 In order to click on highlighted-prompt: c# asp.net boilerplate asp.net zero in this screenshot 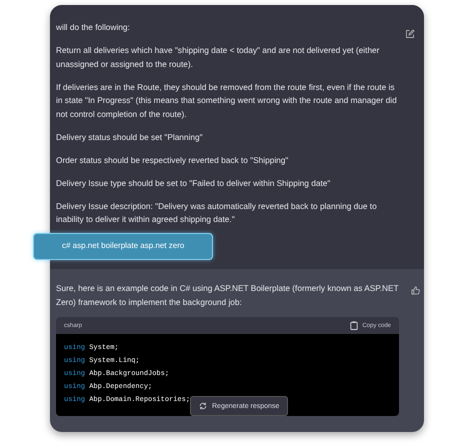, I will do `click(123, 246)`.